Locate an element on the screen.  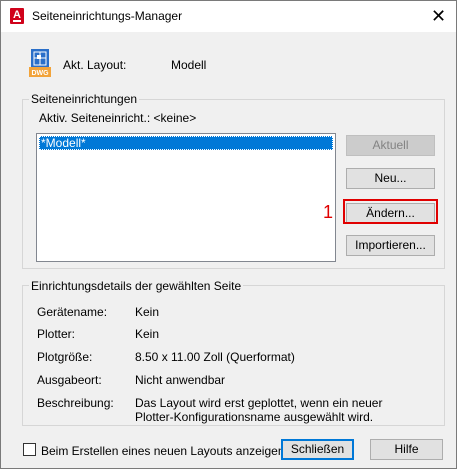
active-page-setup-label: Aktiv. Seiteneinricht.: <keine> is located at coordinates (118, 118).